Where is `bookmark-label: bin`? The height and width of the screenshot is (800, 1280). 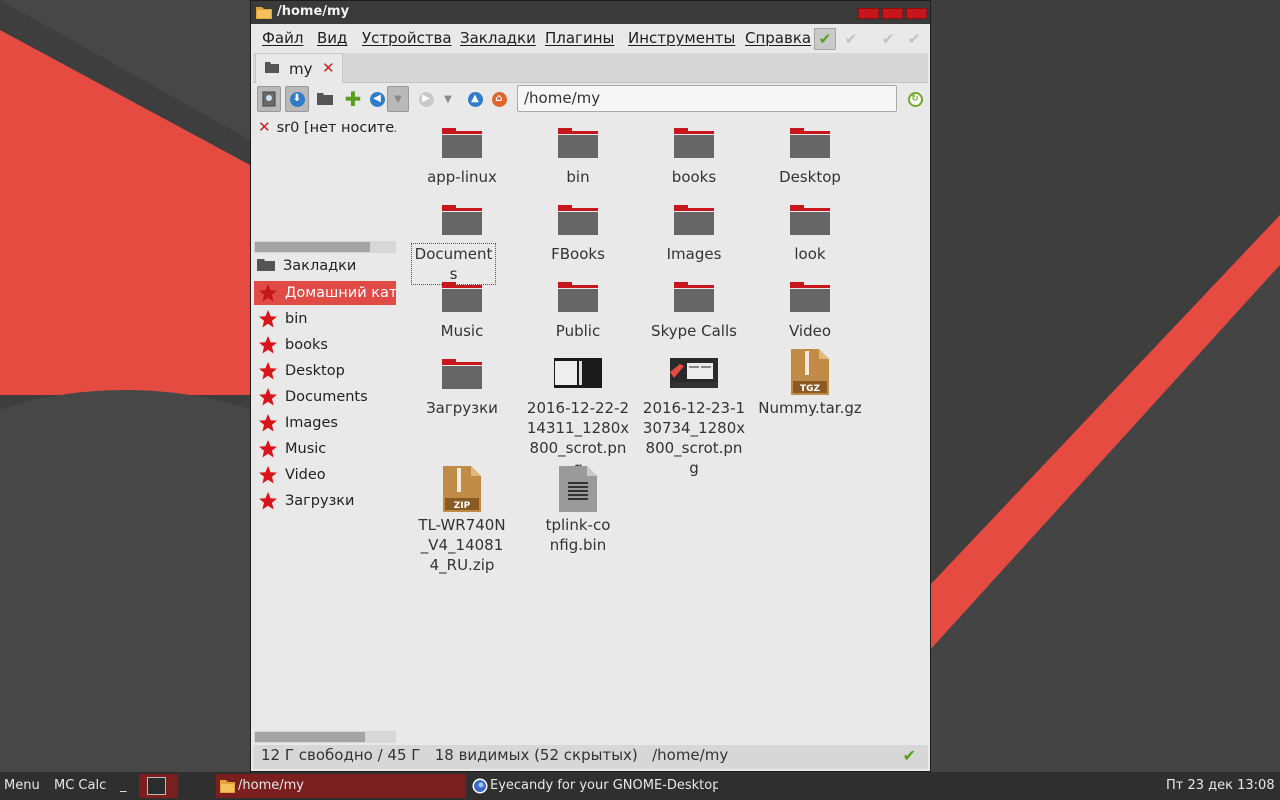
bookmark-label: bin is located at coordinates (296, 319).